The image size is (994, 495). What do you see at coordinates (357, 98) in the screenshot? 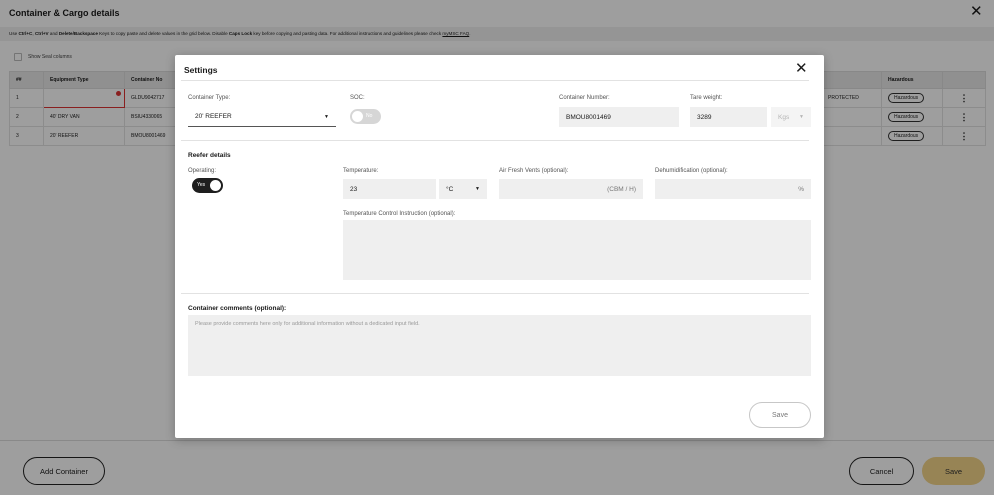
I see `soc-label: SOC:` at bounding box center [357, 98].